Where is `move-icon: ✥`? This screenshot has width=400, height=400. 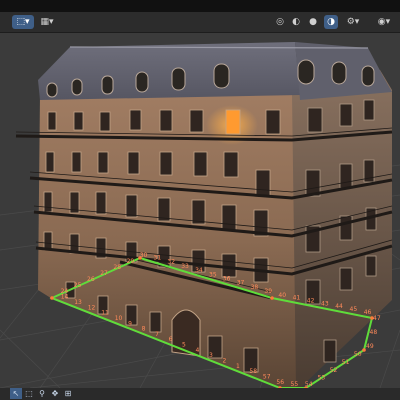 move-icon: ✥ is located at coordinates (55, 393).